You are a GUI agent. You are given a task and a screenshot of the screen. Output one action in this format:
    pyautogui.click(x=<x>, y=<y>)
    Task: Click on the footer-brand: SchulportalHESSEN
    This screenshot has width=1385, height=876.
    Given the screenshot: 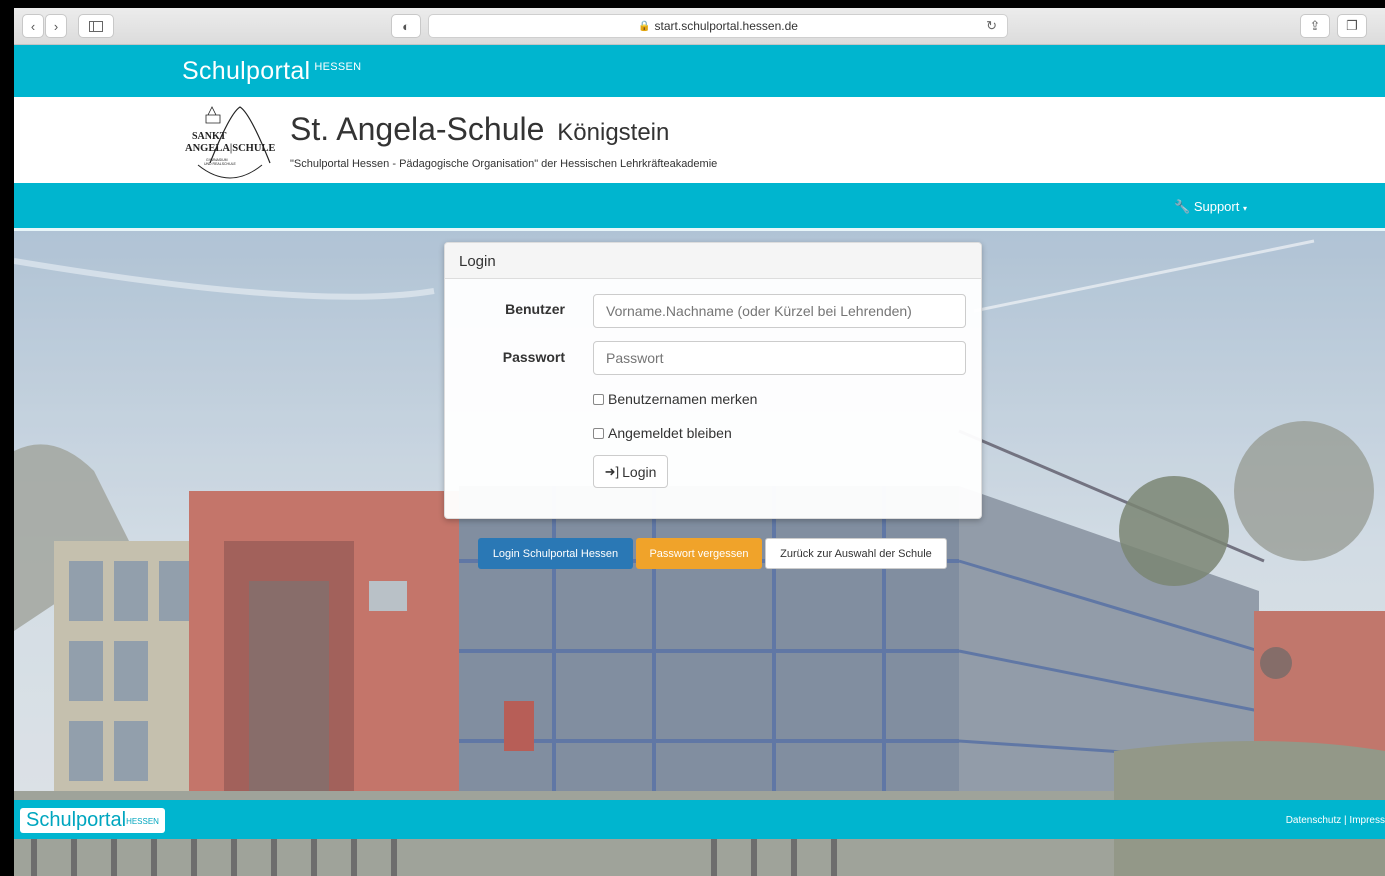 What is the action you would take?
    pyautogui.click(x=92, y=820)
    